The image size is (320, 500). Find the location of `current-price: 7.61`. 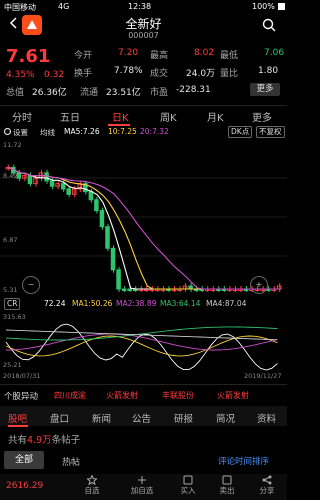

current-price: 7.61 is located at coordinates (28, 56).